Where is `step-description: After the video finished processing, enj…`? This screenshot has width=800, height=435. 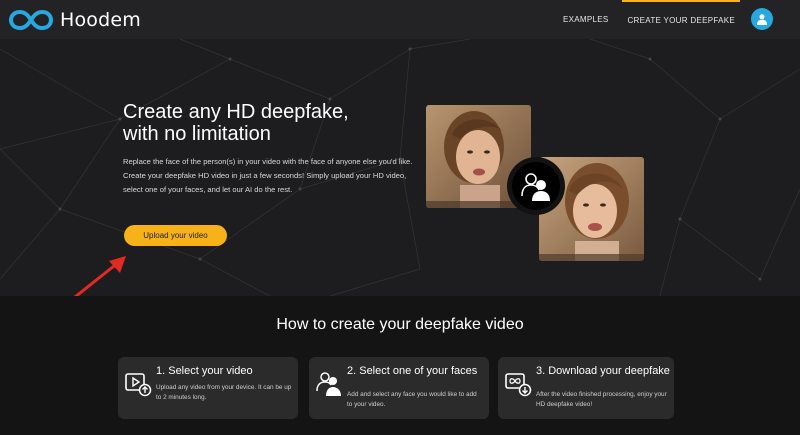
step-description: After the video finished processing, enj… is located at coordinates (601, 399).